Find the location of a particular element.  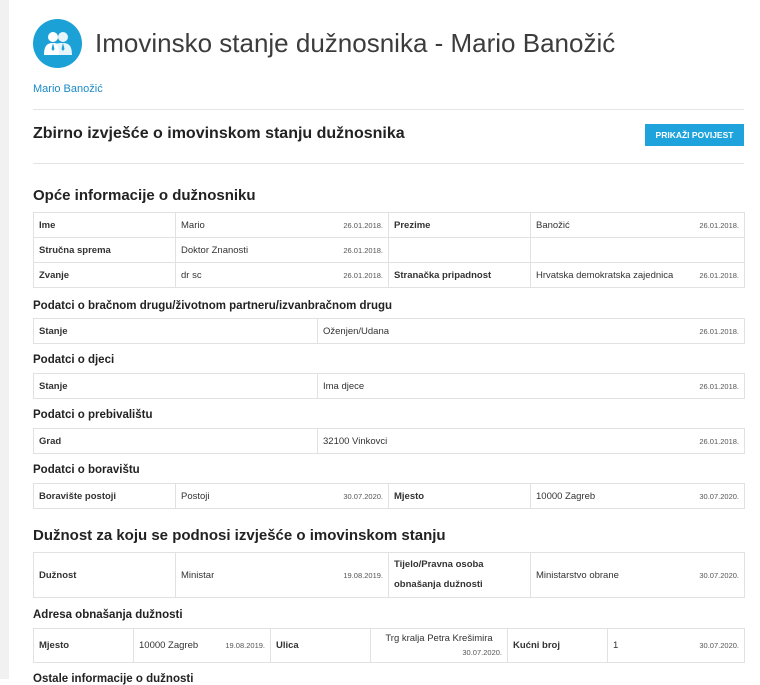

table-row: Stanje Oženjen/Udana 26.01.2018. is located at coordinates (389, 331).